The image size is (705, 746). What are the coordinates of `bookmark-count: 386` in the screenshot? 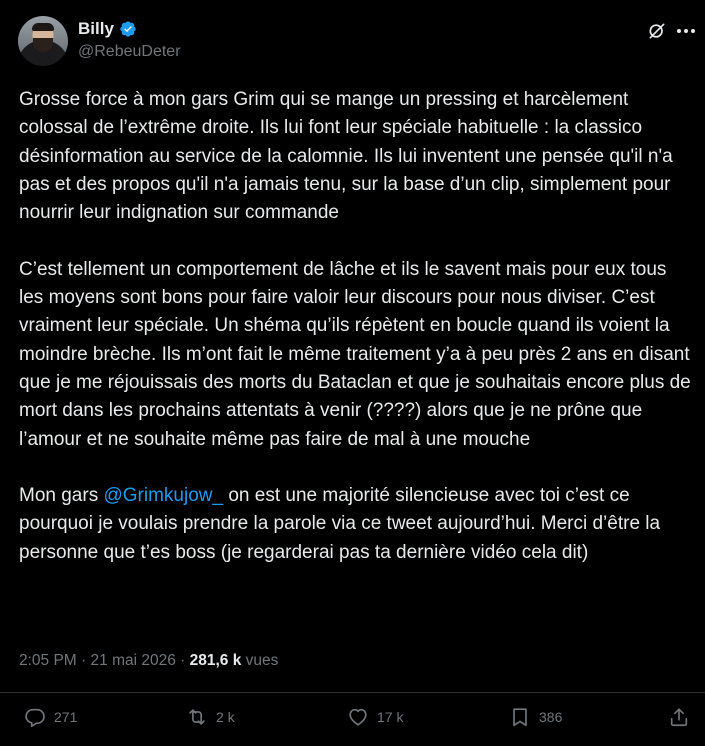 It's located at (551, 717).